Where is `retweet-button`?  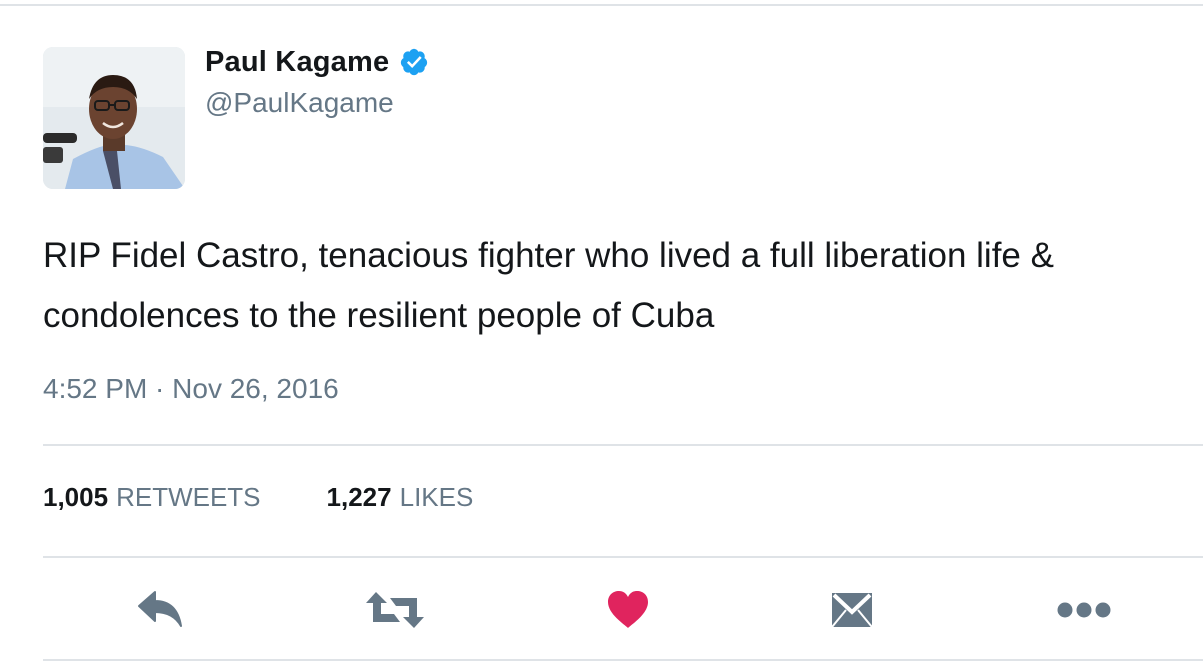
retweet-button is located at coordinates (395, 610).